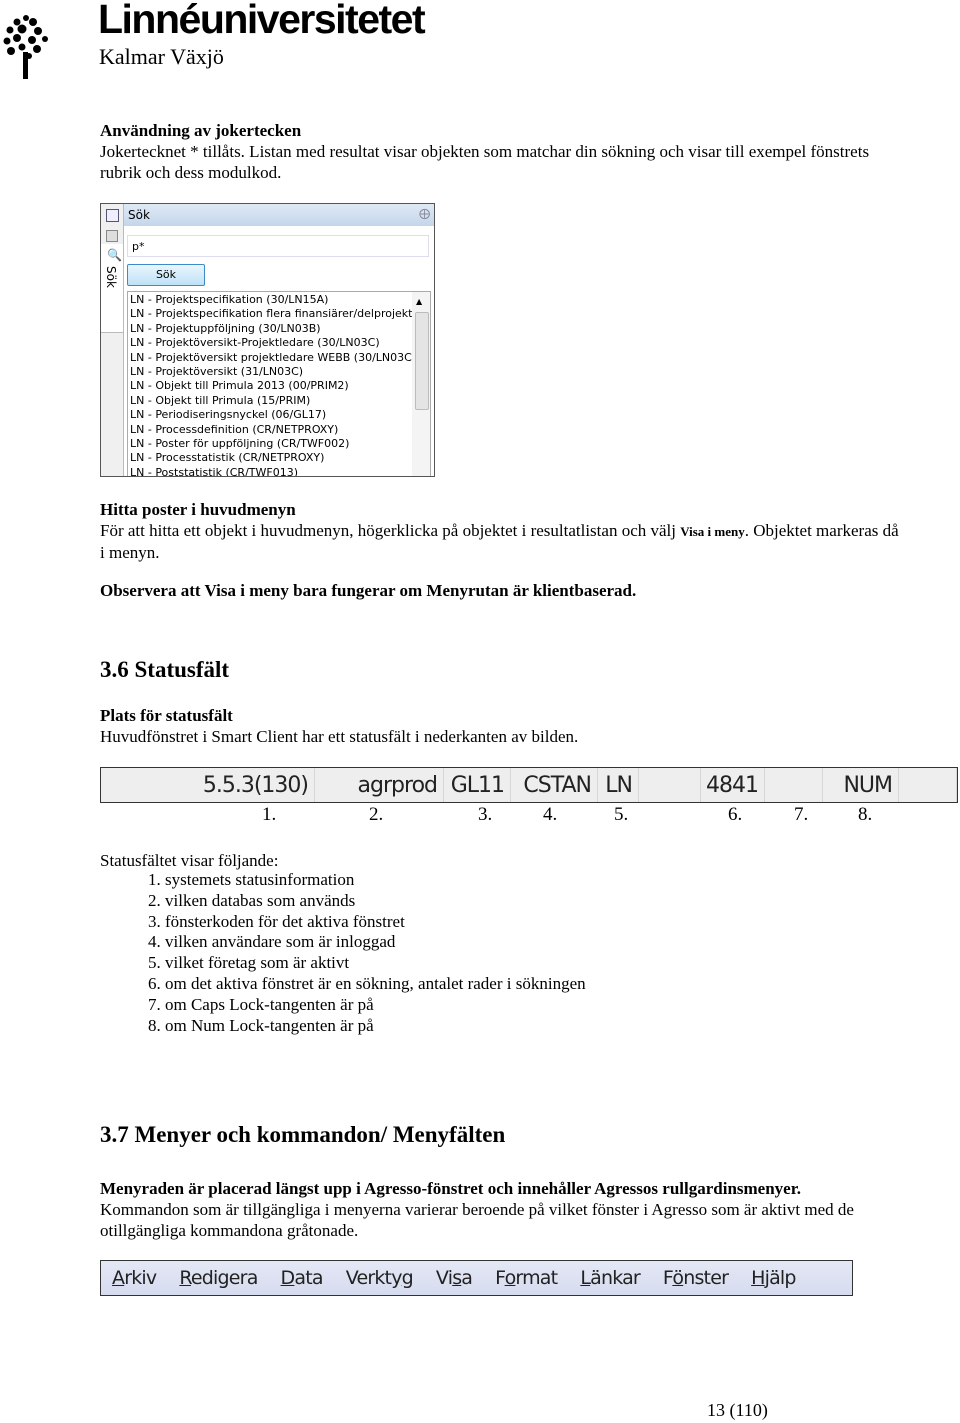  Describe the element at coordinates (112, 215) in the screenshot. I see `window-icon` at that location.